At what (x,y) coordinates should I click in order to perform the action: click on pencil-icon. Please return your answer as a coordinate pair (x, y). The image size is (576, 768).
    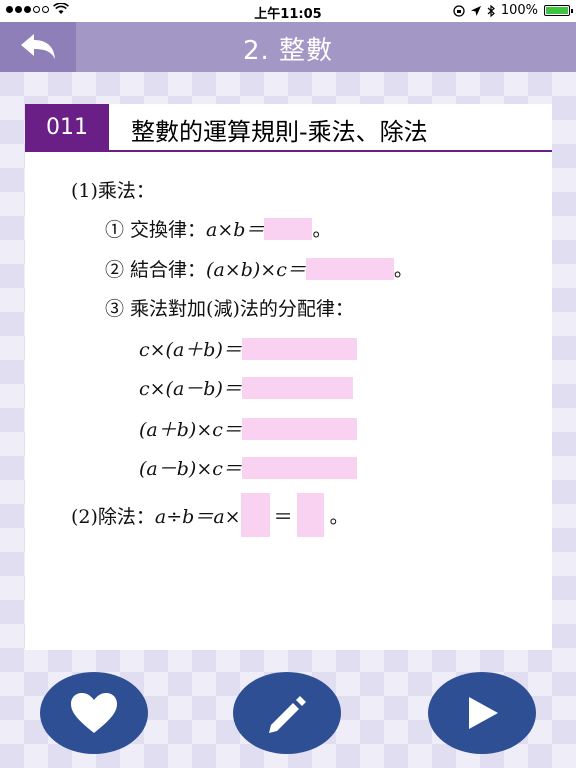
    Looking at the image, I should click on (287, 714).